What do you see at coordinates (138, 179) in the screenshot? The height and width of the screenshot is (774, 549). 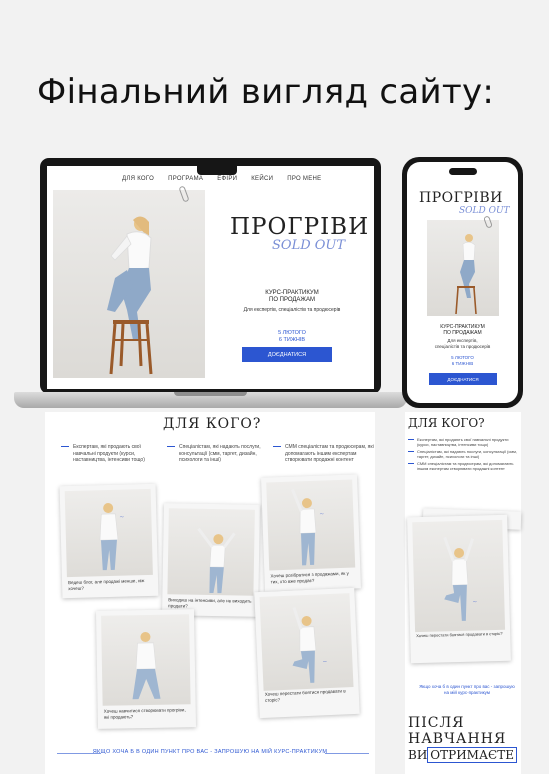 I see `nav-item-for-whom: ДЛЯ КОГО` at bounding box center [138, 179].